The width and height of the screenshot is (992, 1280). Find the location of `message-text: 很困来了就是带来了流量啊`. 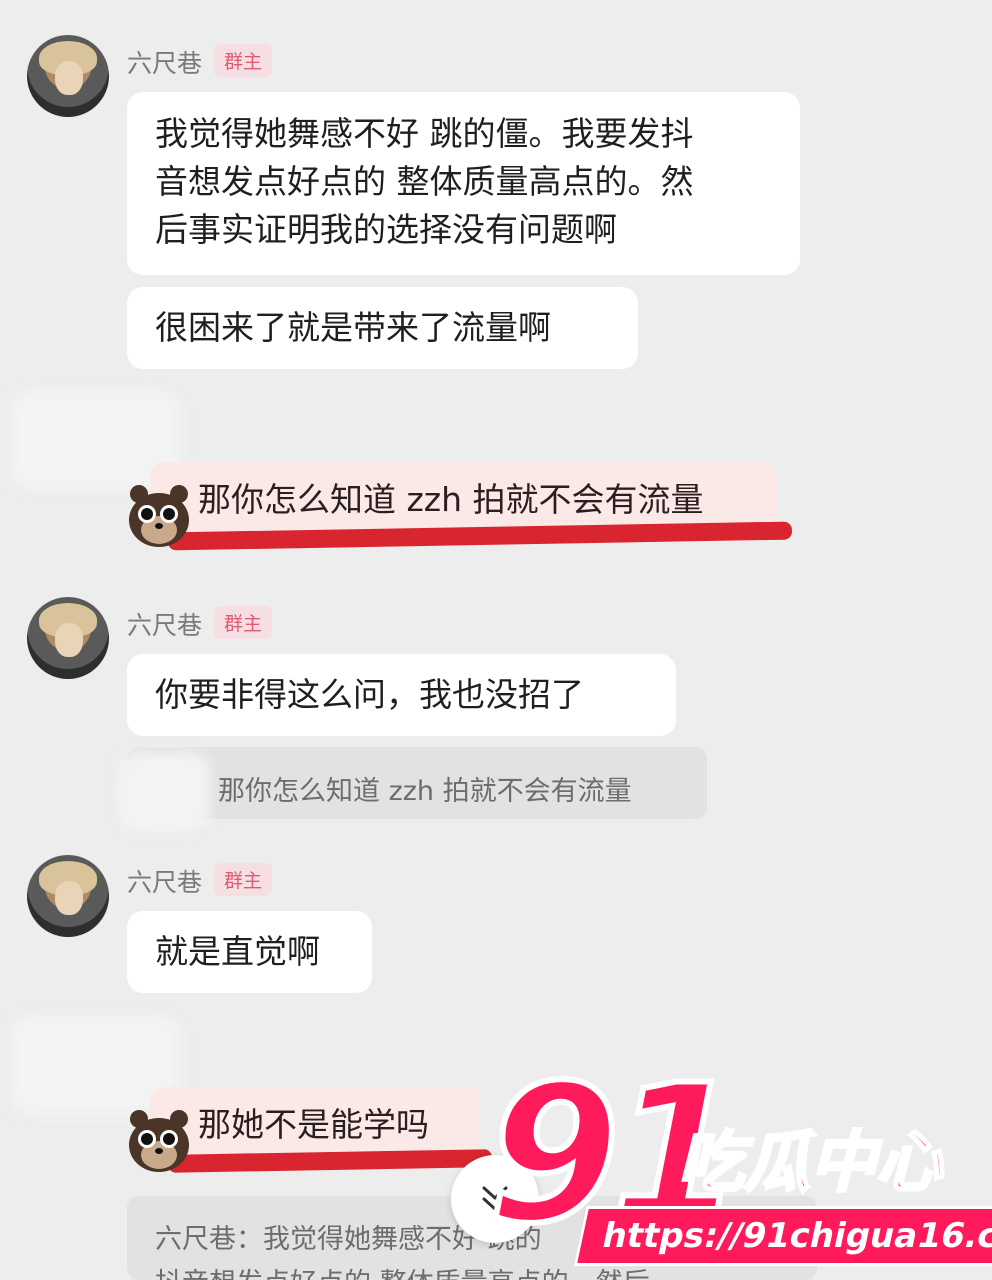

message-text: 很困来了就是带来了流量啊 is located at coordinates (353, 327).